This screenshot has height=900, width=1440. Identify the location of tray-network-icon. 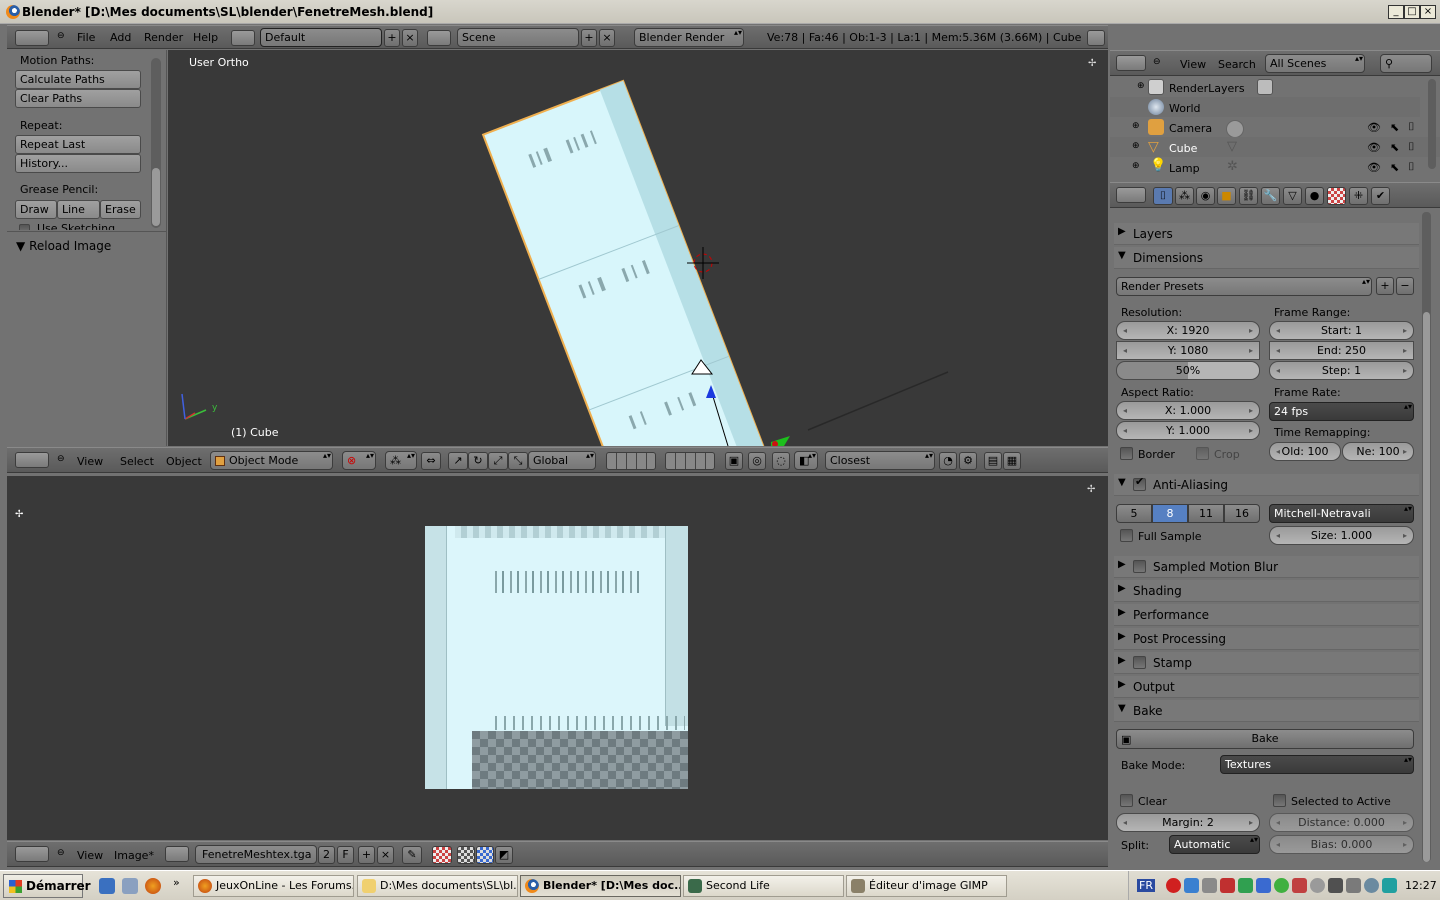
(1191, 885).